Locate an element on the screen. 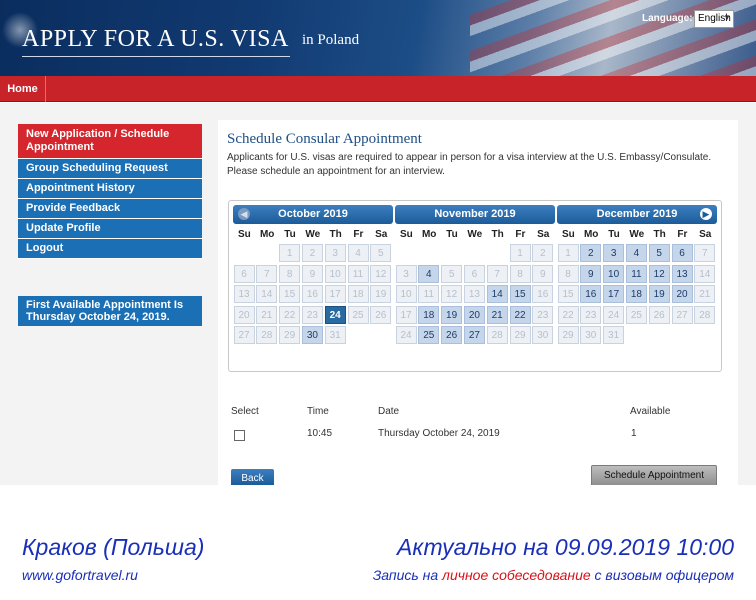 This screenshot has width=756, height=600. calendar-day: 17 is located at coordinates (614, 294).